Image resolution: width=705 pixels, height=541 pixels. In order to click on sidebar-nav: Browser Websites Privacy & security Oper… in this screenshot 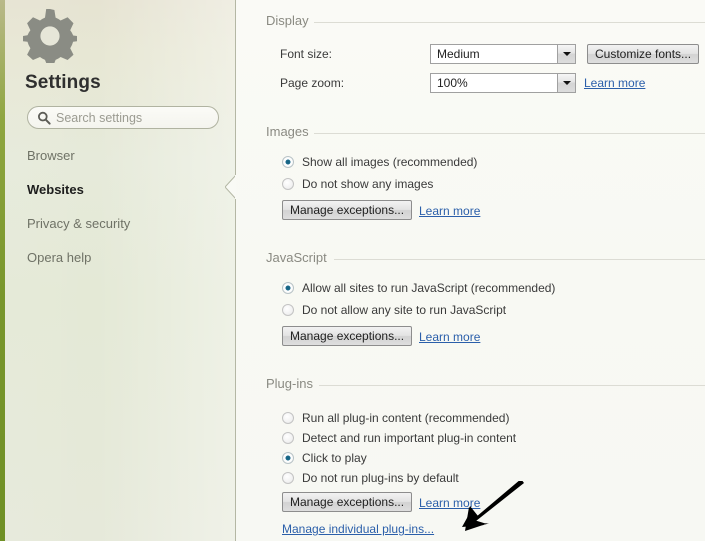, I will do `click(127, 216)`.